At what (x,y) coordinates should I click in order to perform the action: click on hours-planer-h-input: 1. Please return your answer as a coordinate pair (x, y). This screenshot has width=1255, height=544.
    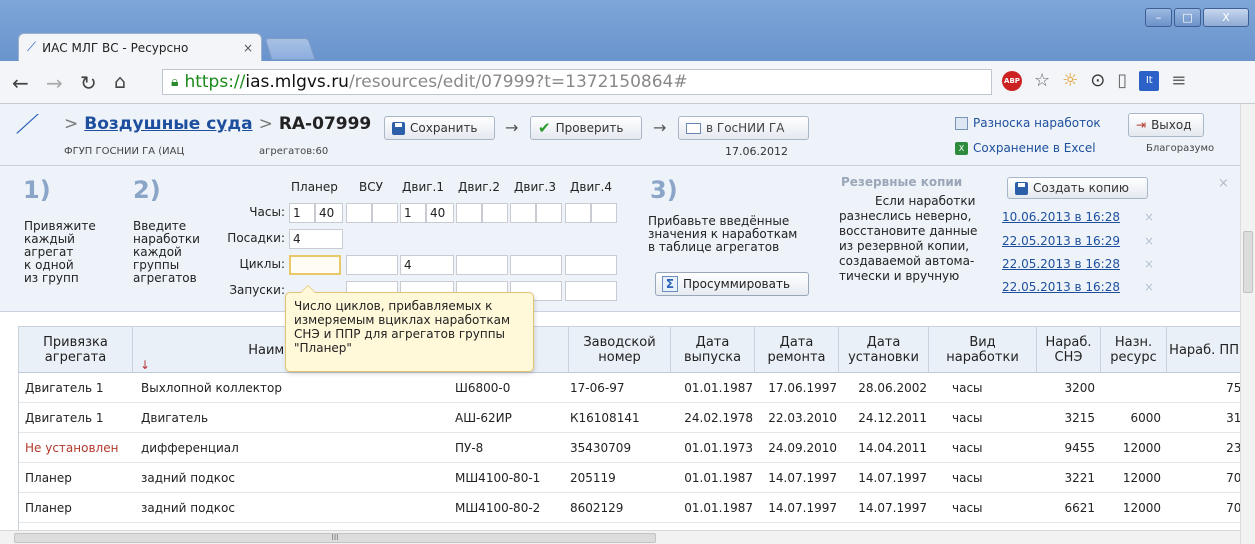
    Looking at the image, I should click on (302, 213).